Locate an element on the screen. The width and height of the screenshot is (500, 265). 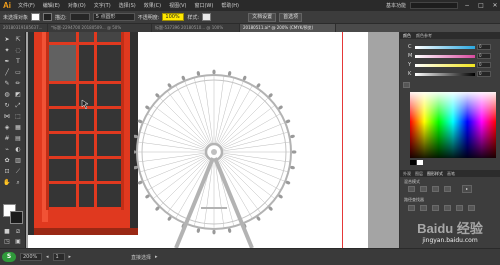
stroke-weight-field is located at coordinates (79, 17).